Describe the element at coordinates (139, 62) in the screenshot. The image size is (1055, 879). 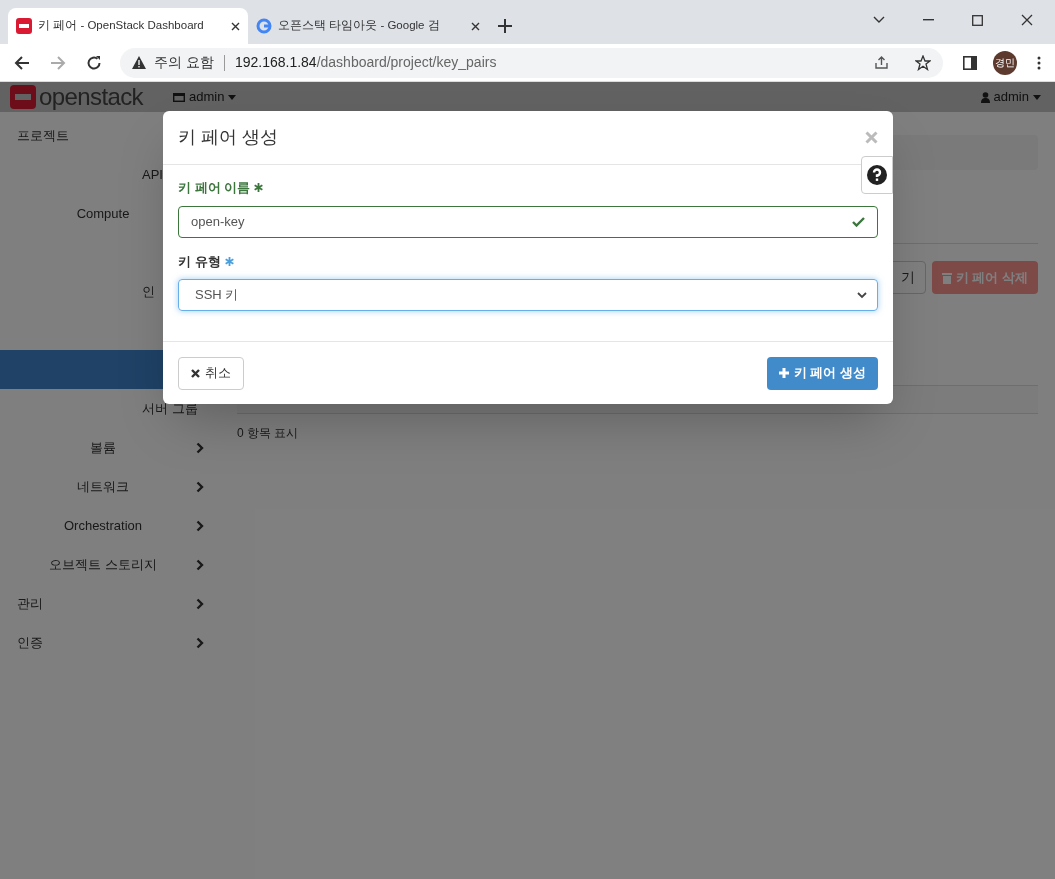
I see `warning-icon` at that location.